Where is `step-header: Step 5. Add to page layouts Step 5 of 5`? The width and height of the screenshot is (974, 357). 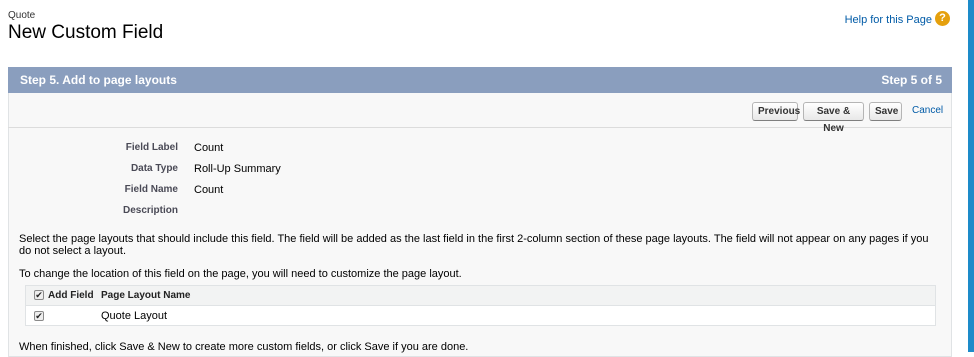 step-header: Step 5. Add to page layouts Step 5 of 5 is located at coordinates (480, 80).